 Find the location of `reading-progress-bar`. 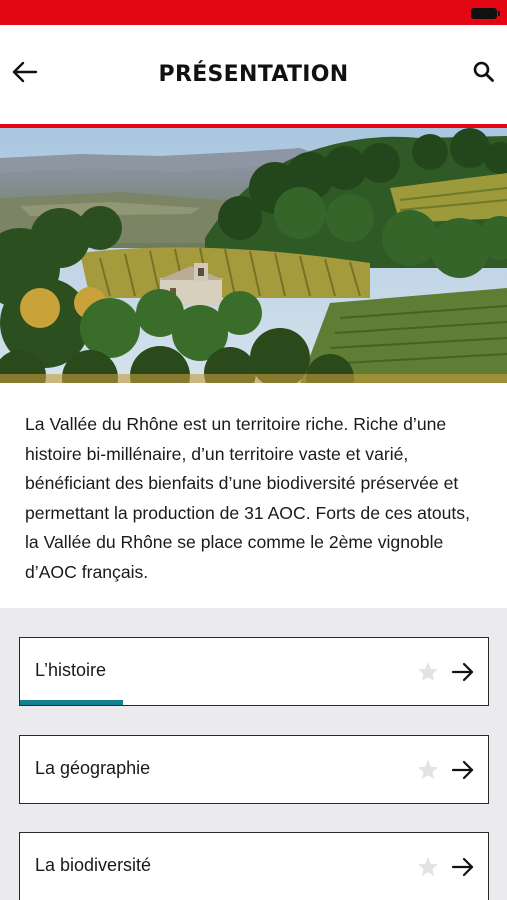

reading-progress-bar is located at coordinates (71, 702).